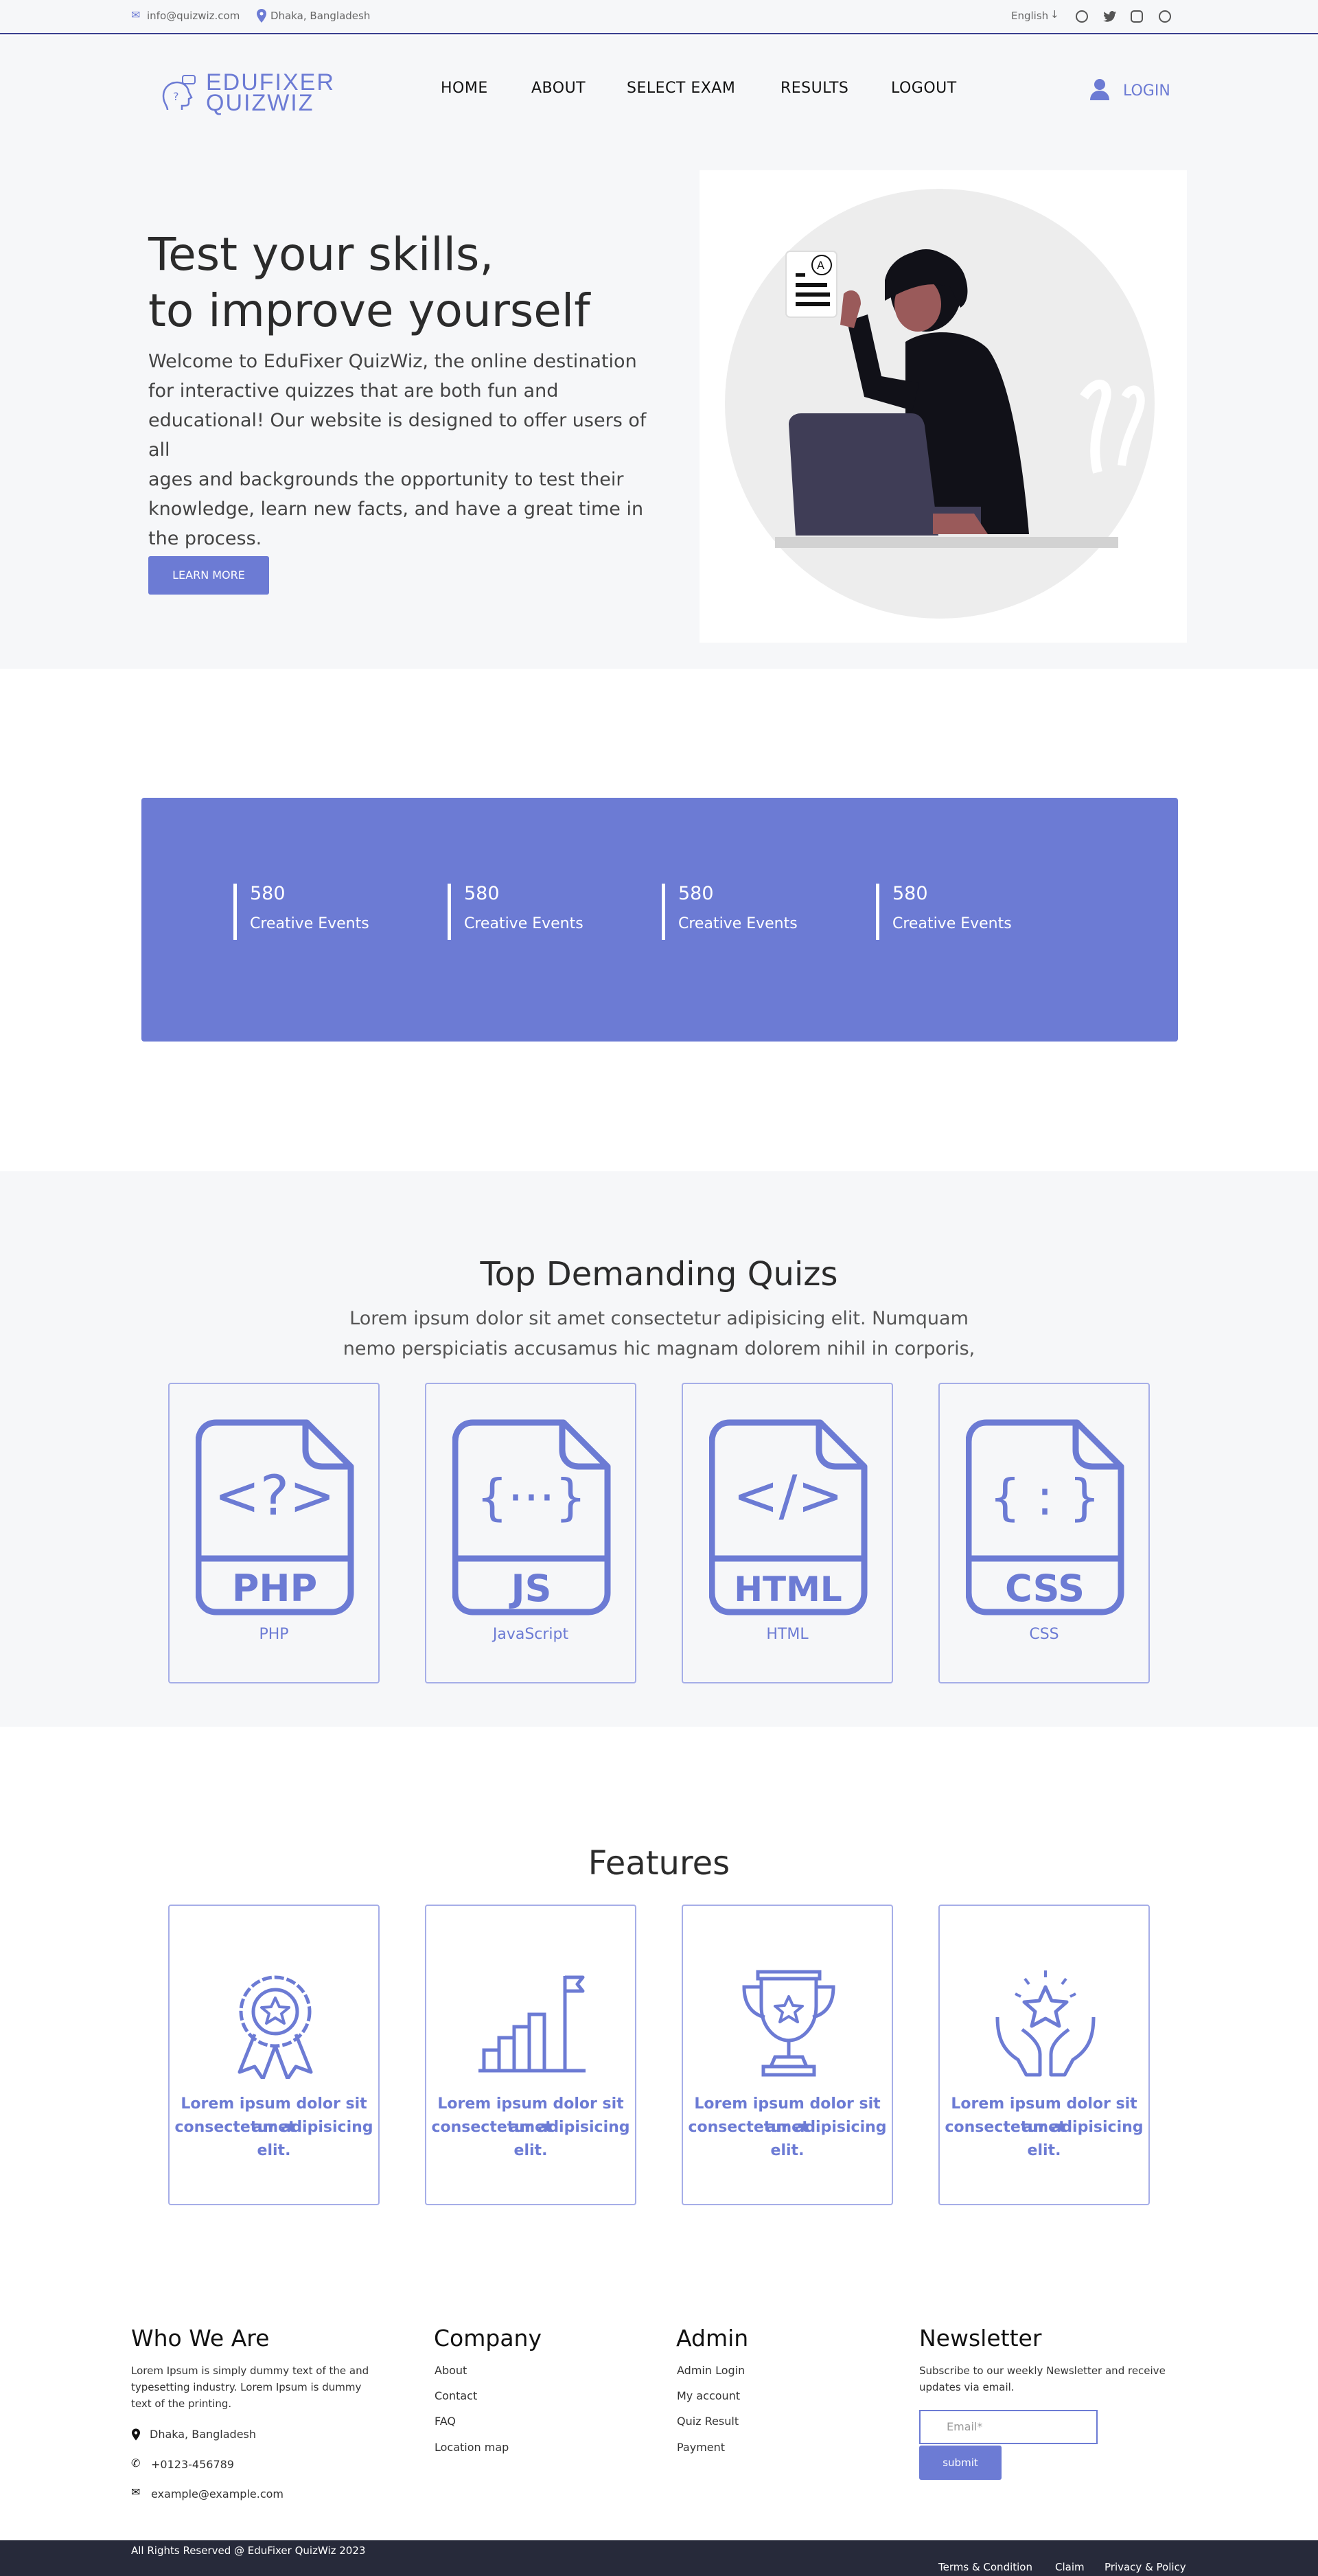  I want to click on top-location: Dhaka, Bangladesh, so click(320, 16).